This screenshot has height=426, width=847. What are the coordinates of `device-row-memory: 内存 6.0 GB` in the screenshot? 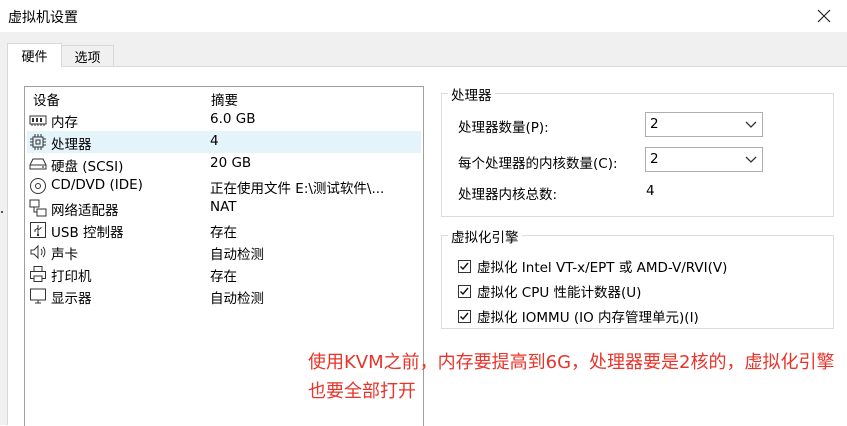 It's located at (224, 120).